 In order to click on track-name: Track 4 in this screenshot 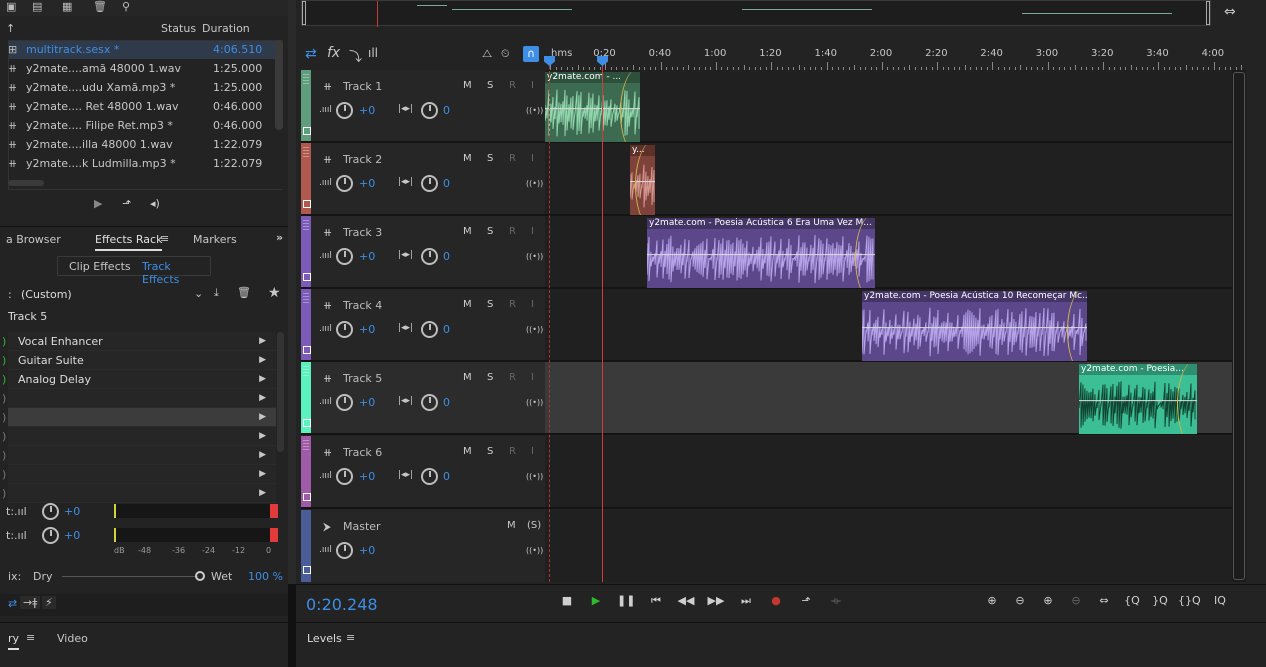, I will do `click(362, 305)`.